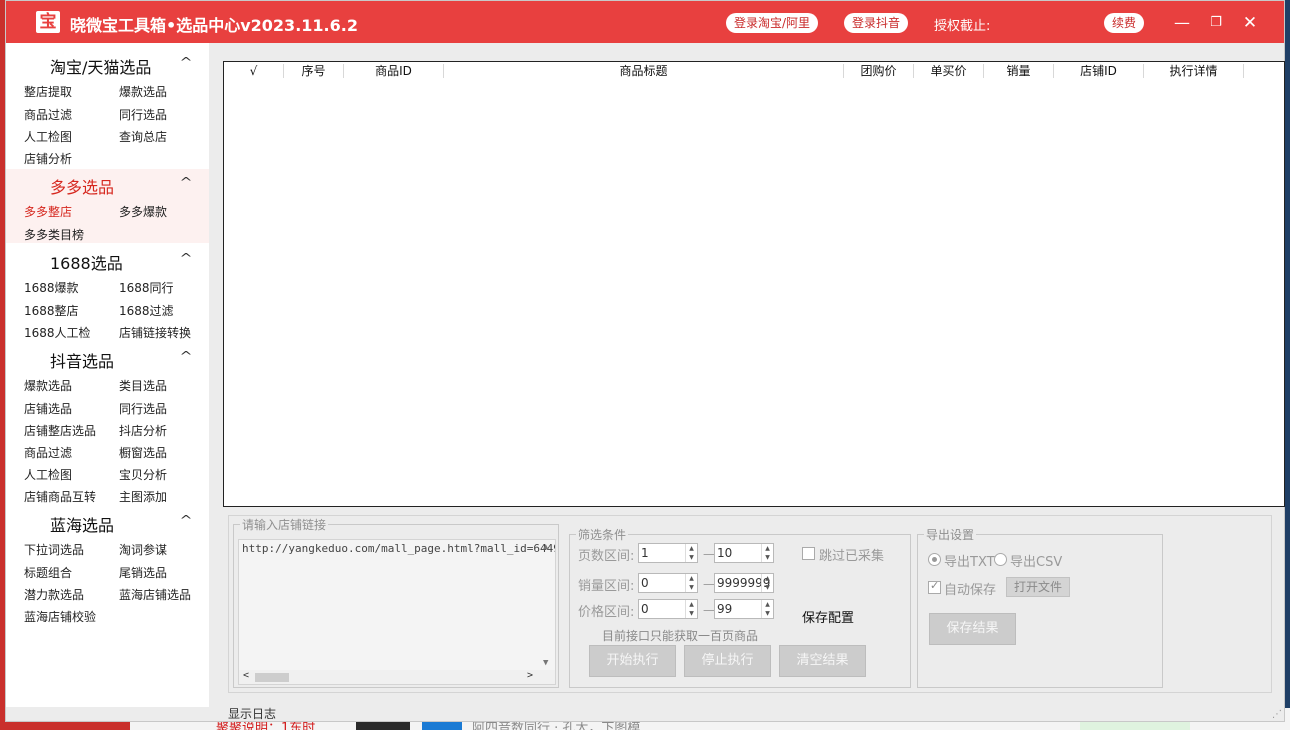 The height and width of the screenshot is (730, 1290). Describe the element at coordinates (1038, 587) in the screenshot. I see `open-file-button: 打开文件` at that location.